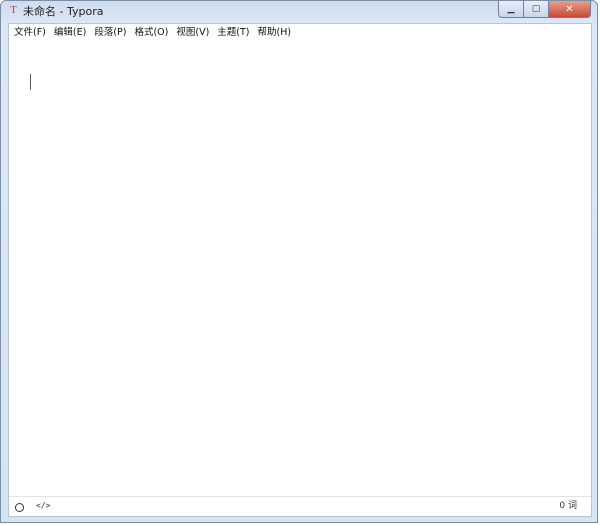 Image resolution: width=600 pixels, height=525 pixels. I want to click on close-icon: ✕, so click(569, 9).